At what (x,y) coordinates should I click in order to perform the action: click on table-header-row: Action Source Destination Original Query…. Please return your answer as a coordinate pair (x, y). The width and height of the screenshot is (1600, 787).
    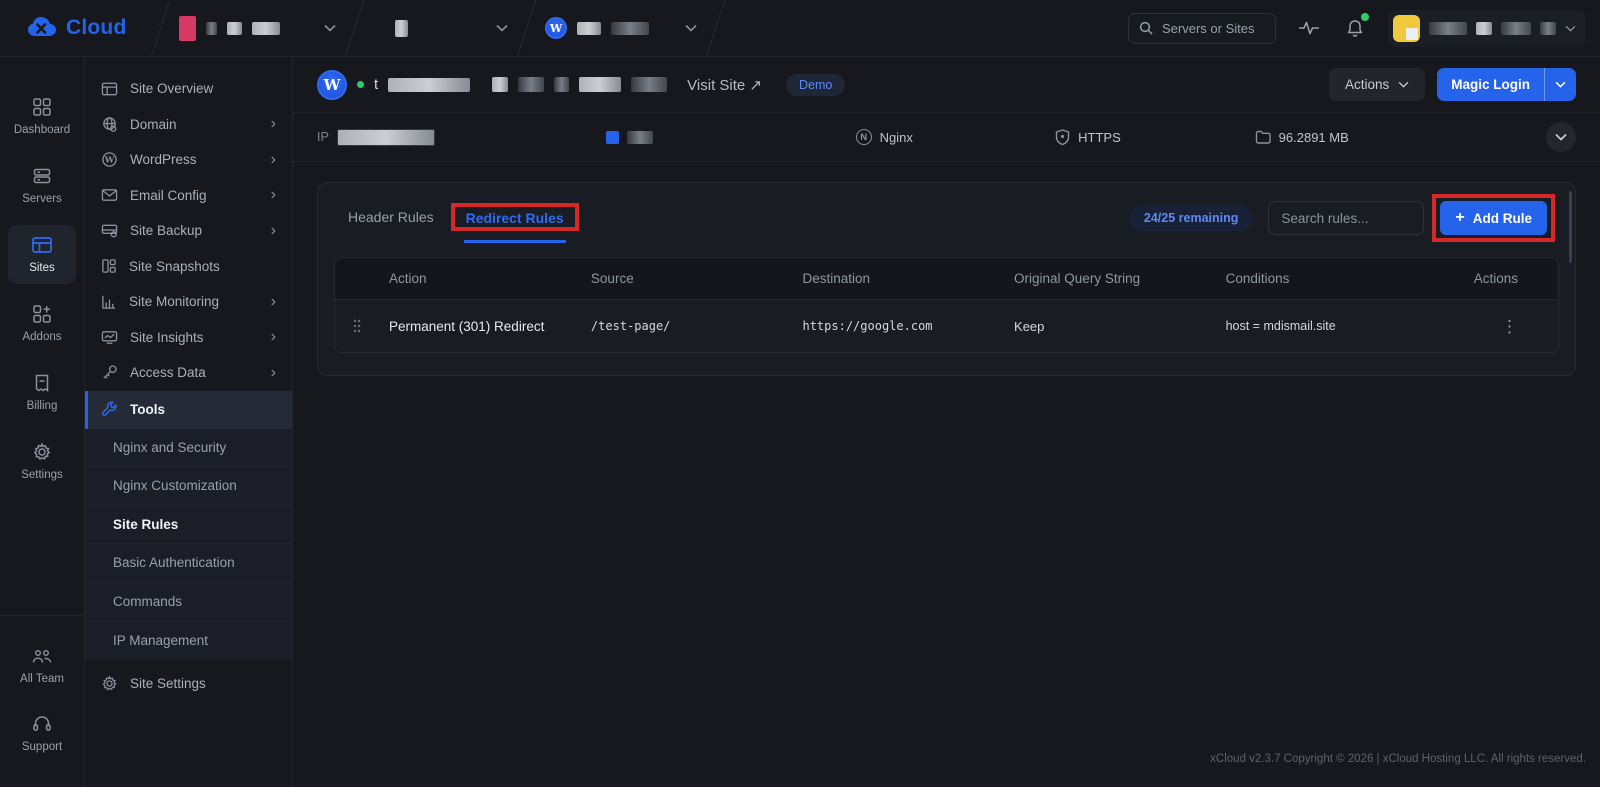
    Looking at the image, I should click on (946, 278).